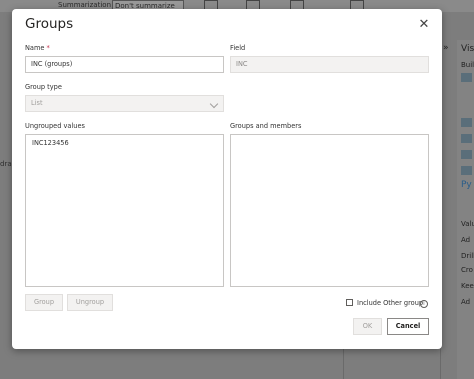 Image resolution: width=474 pixels, height=379 pixels. What do you see at coordinates (43, 87) in the screenshot?
I see `group-type-label: Group type` at bounding box center [43, 87].